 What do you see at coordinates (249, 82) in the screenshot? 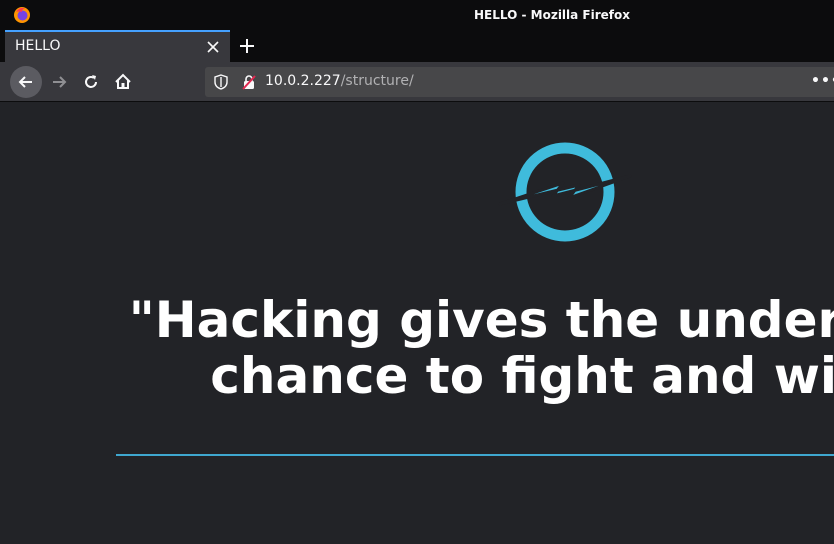
I see `insecure-lock-icon` at bounding box center [249, 82].